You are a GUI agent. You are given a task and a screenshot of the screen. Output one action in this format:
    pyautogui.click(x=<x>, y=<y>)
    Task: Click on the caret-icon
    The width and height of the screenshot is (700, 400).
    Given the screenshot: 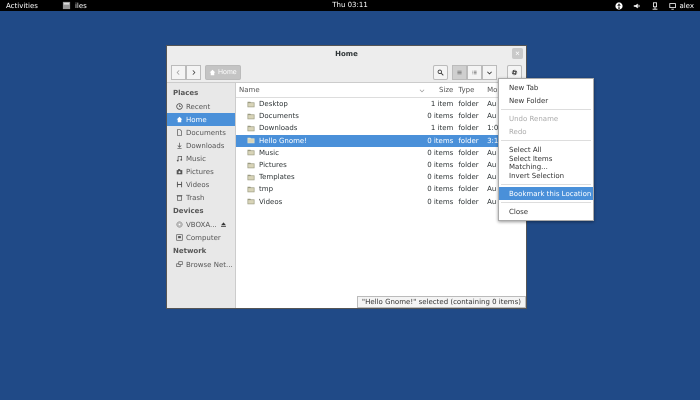 What is the action you would take?
    pyautogui.click(x=489, y=72)
    